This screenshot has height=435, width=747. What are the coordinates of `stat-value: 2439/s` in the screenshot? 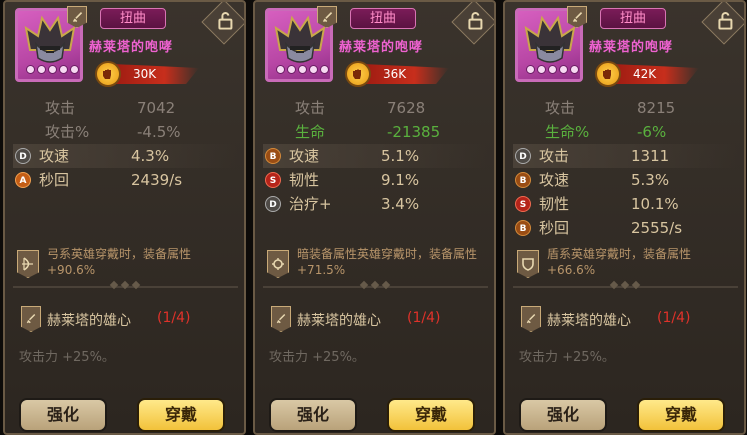 It's located at (157, 180).